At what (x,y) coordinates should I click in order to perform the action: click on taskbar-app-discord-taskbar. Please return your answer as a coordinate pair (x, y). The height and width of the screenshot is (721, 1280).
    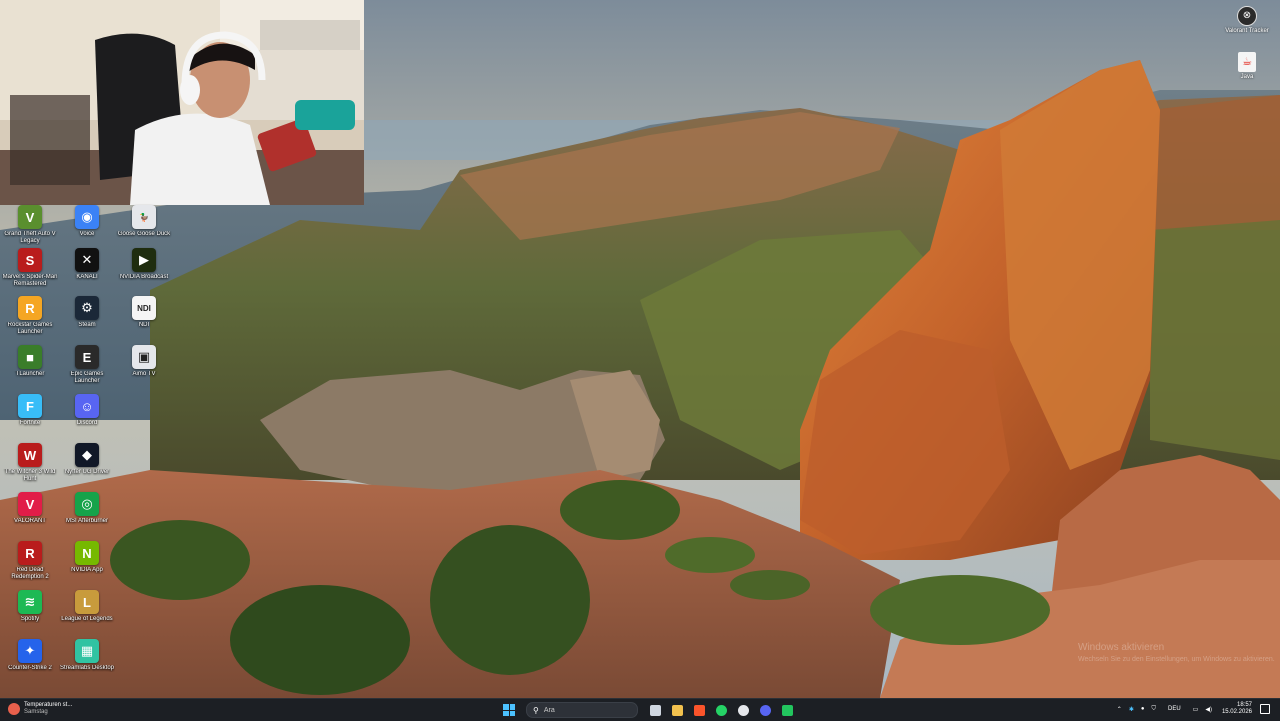
    Looking at the image, I should click on (765, 710).